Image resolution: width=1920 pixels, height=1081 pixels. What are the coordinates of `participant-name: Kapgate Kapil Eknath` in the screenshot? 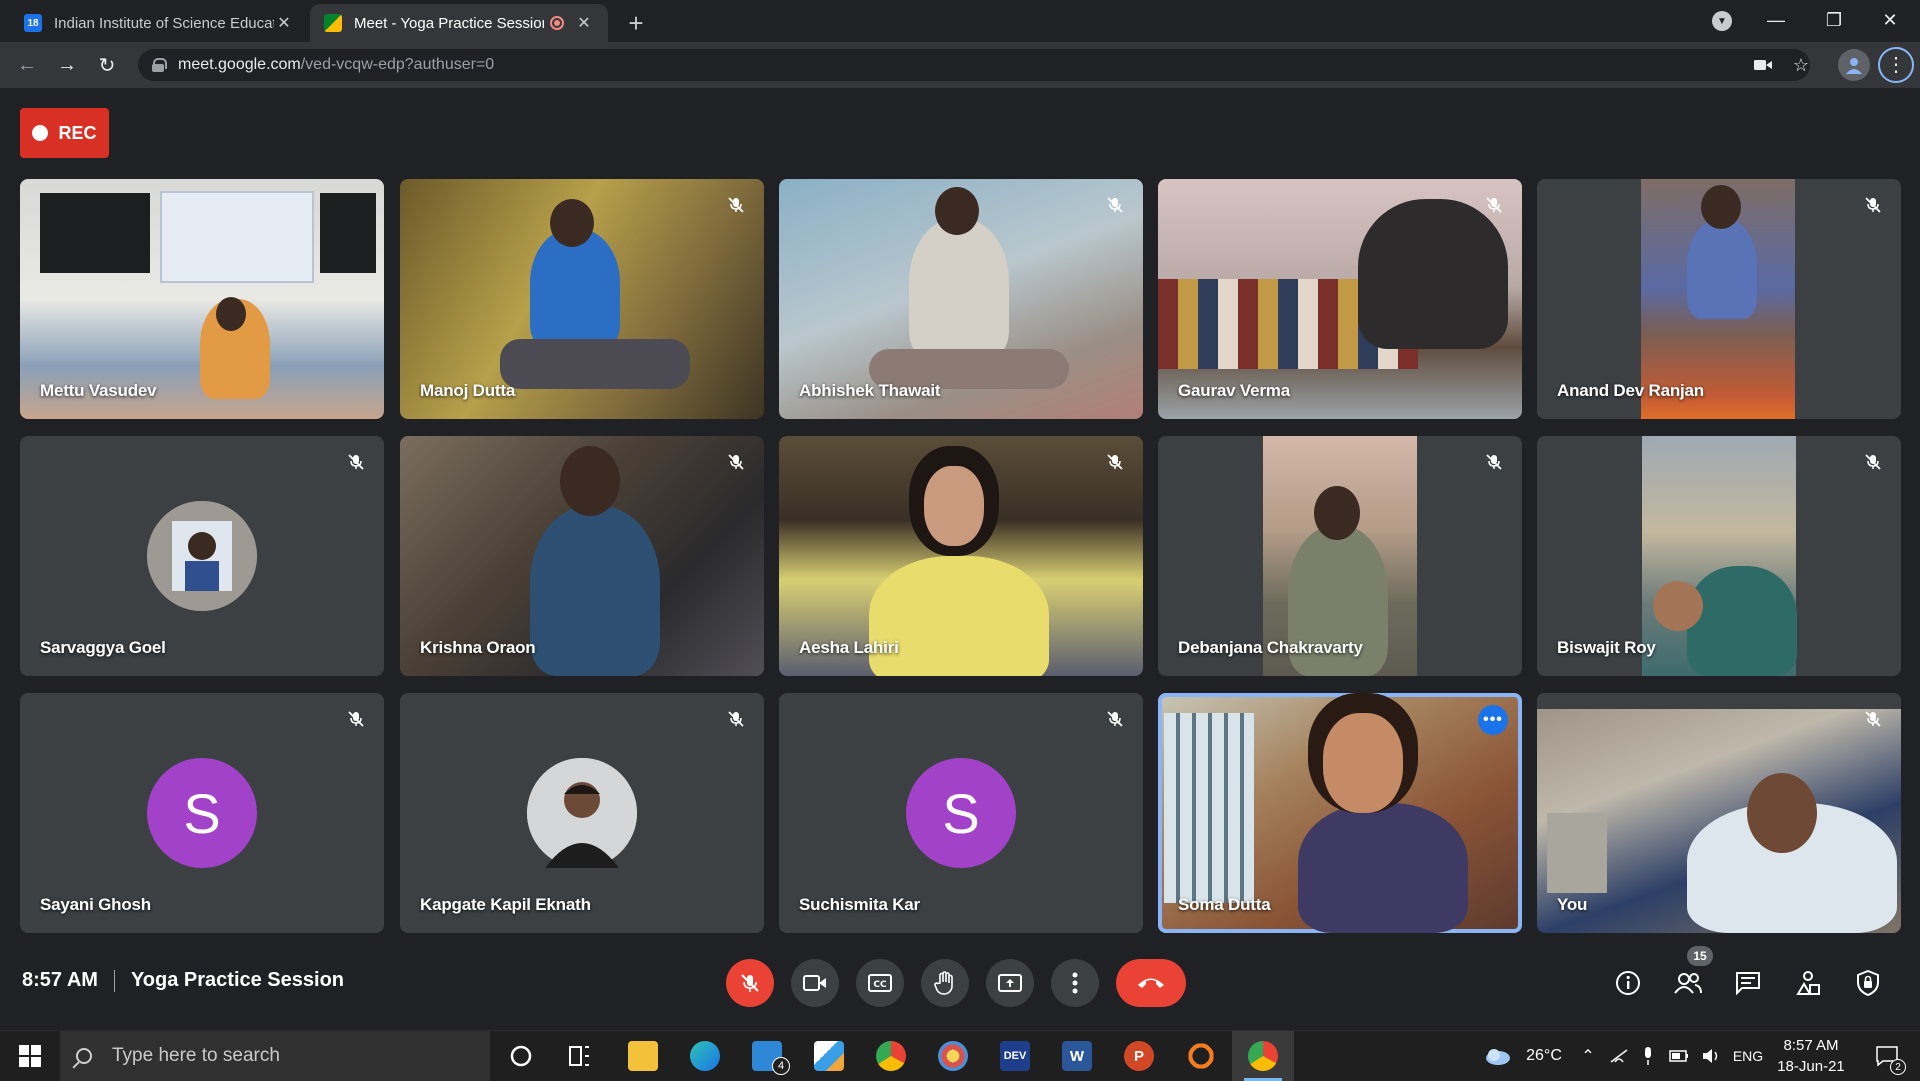 It's located at (505, 904).